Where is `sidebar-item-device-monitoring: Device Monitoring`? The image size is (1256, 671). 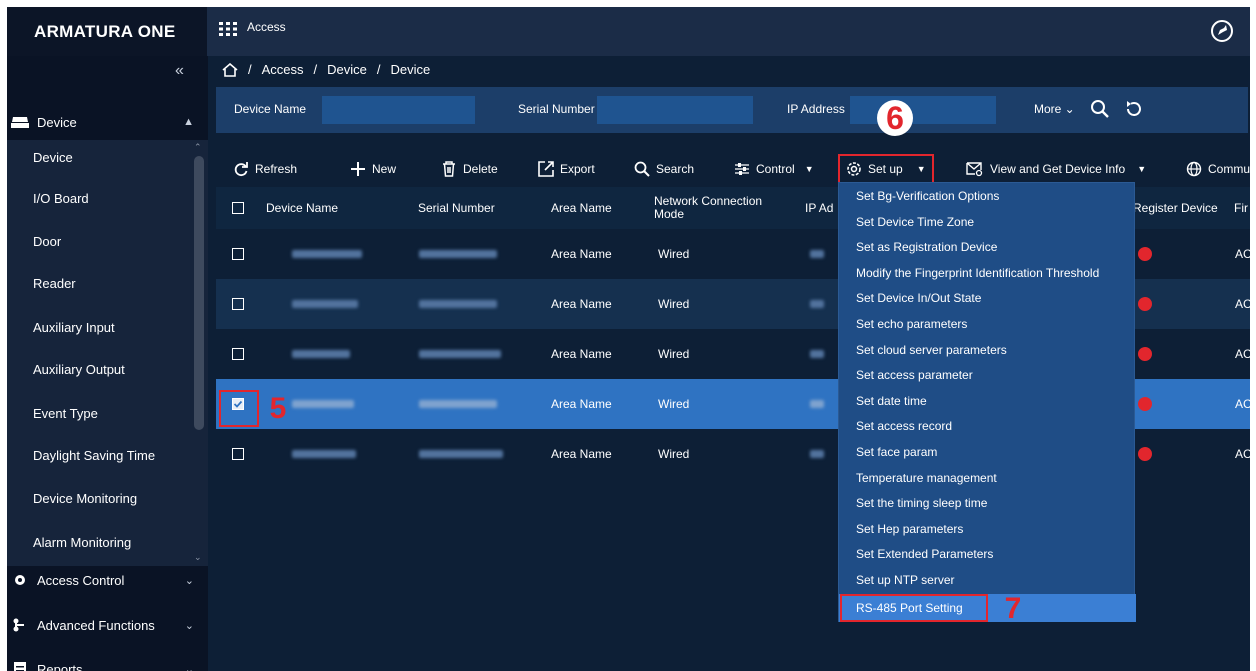
sidebar-item-device-monitoring: Device Monitoring is located at coordinates (85, 498).